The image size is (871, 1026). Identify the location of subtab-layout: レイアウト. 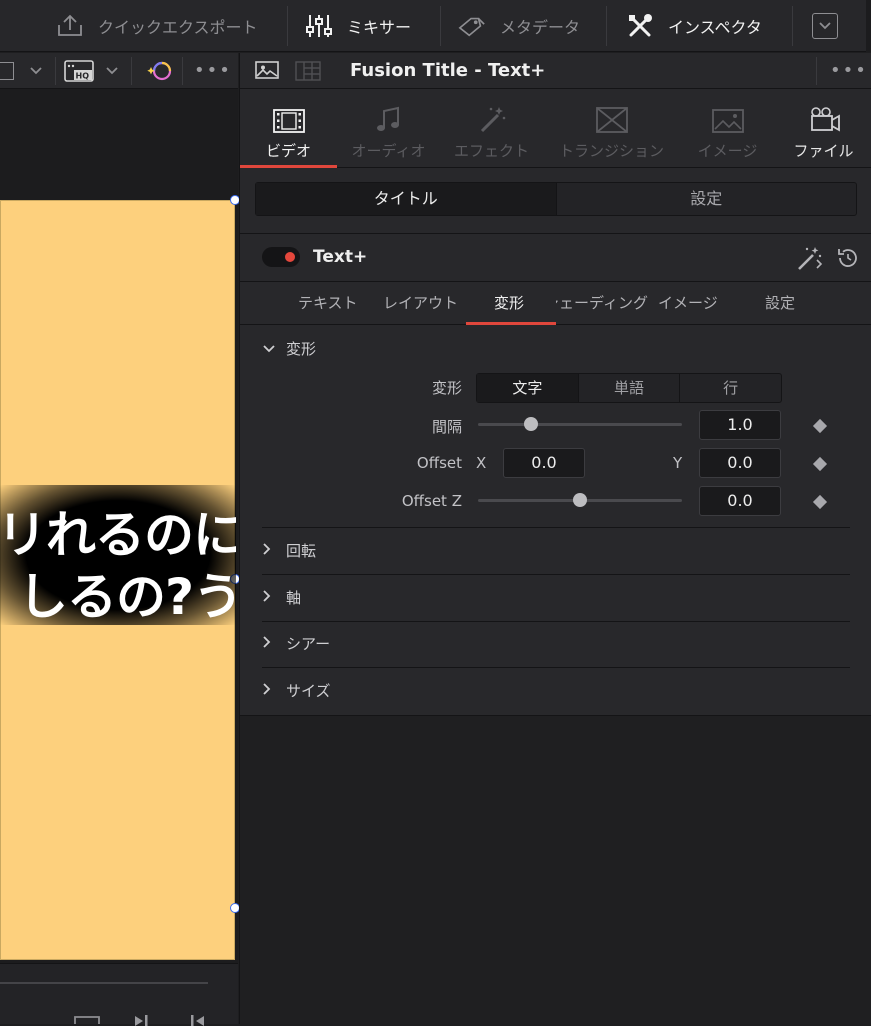
(420, 303).